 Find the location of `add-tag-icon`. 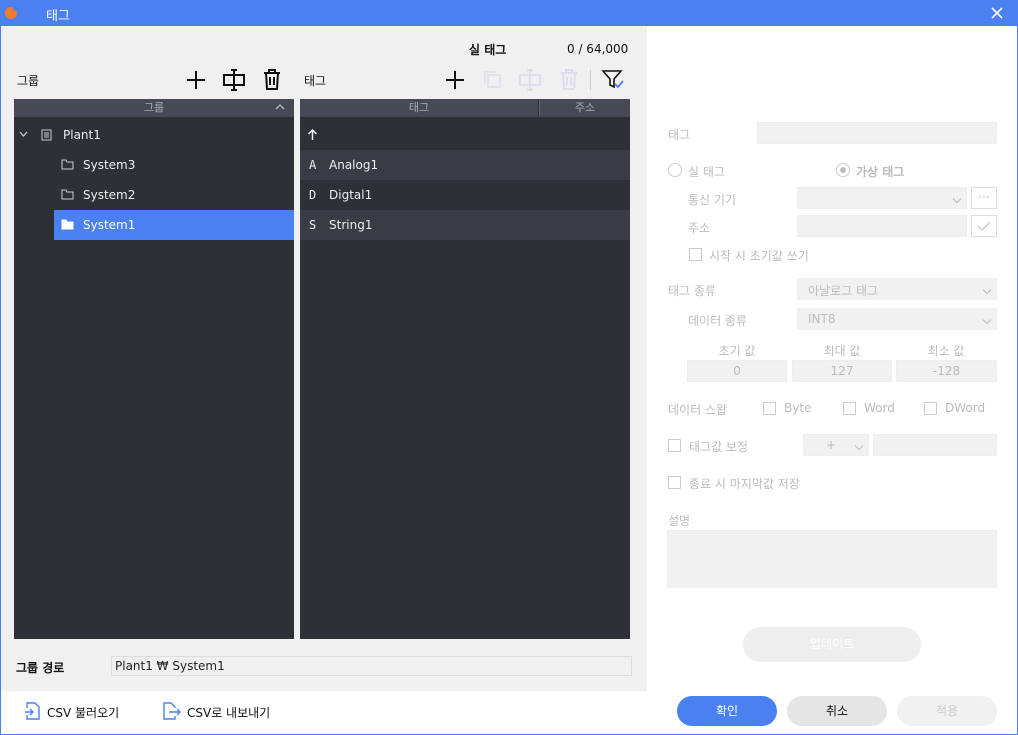

add-tag-icon is located at coordinates (455, 80).